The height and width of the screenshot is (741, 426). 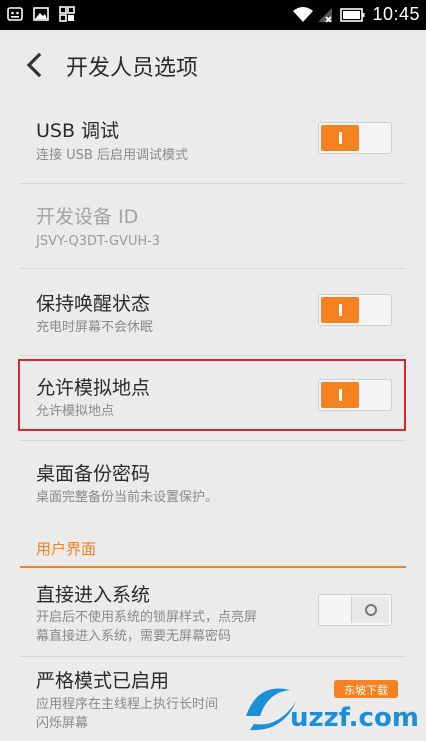 What do you see at coordinates (213, 567) in the screenshot?
I see `section-divider` at bounding box center [213, 567].